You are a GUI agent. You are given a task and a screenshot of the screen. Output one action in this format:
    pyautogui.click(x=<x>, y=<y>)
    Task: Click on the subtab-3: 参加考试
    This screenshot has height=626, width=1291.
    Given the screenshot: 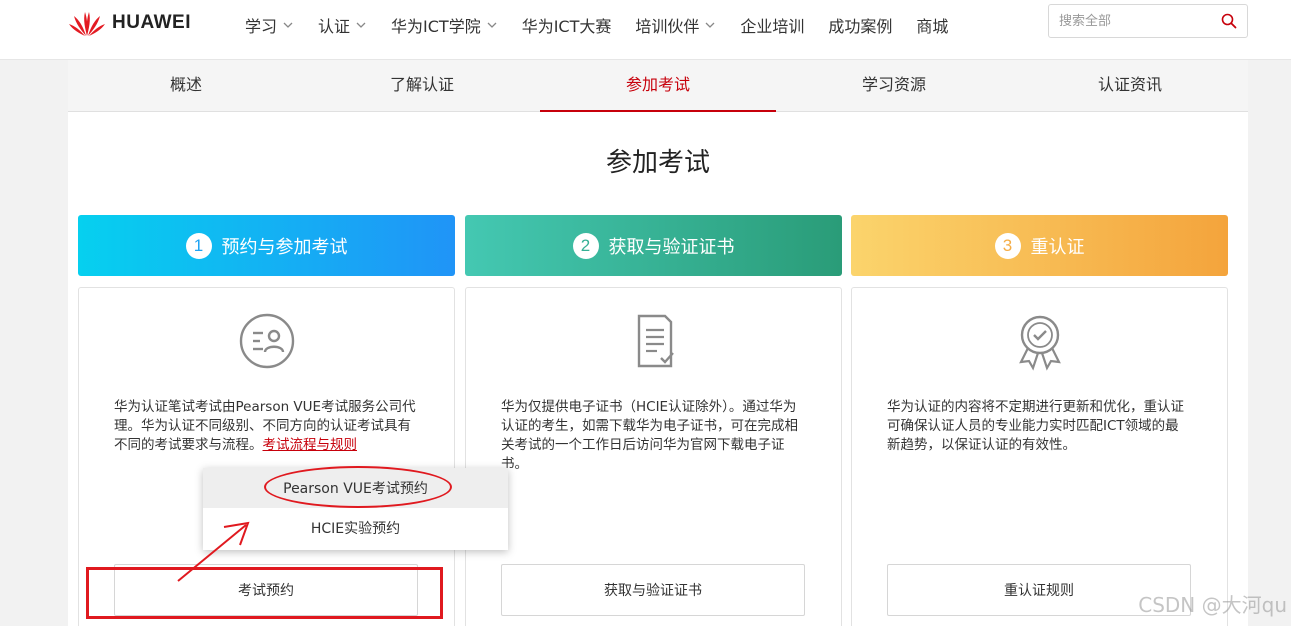 What is the action you would take?
    pyautogui.click(x=658, y=86)
    